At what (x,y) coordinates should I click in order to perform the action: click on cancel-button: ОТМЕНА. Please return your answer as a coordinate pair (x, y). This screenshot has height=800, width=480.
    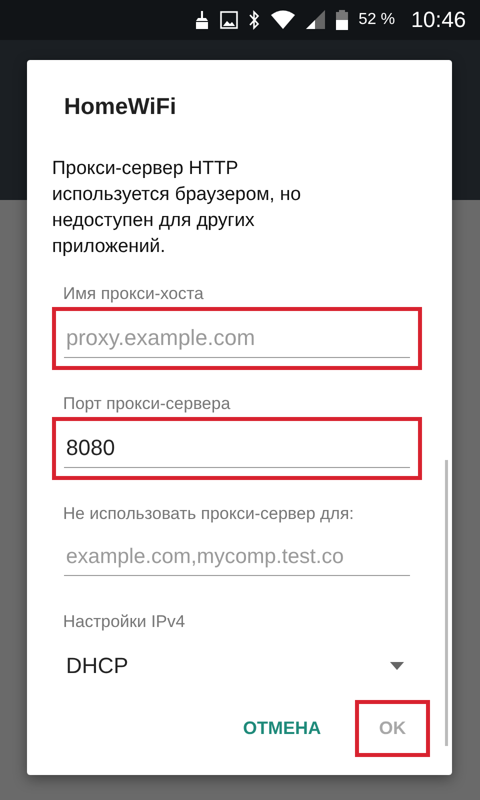
    Looking at the image, I should click on (282, 728).